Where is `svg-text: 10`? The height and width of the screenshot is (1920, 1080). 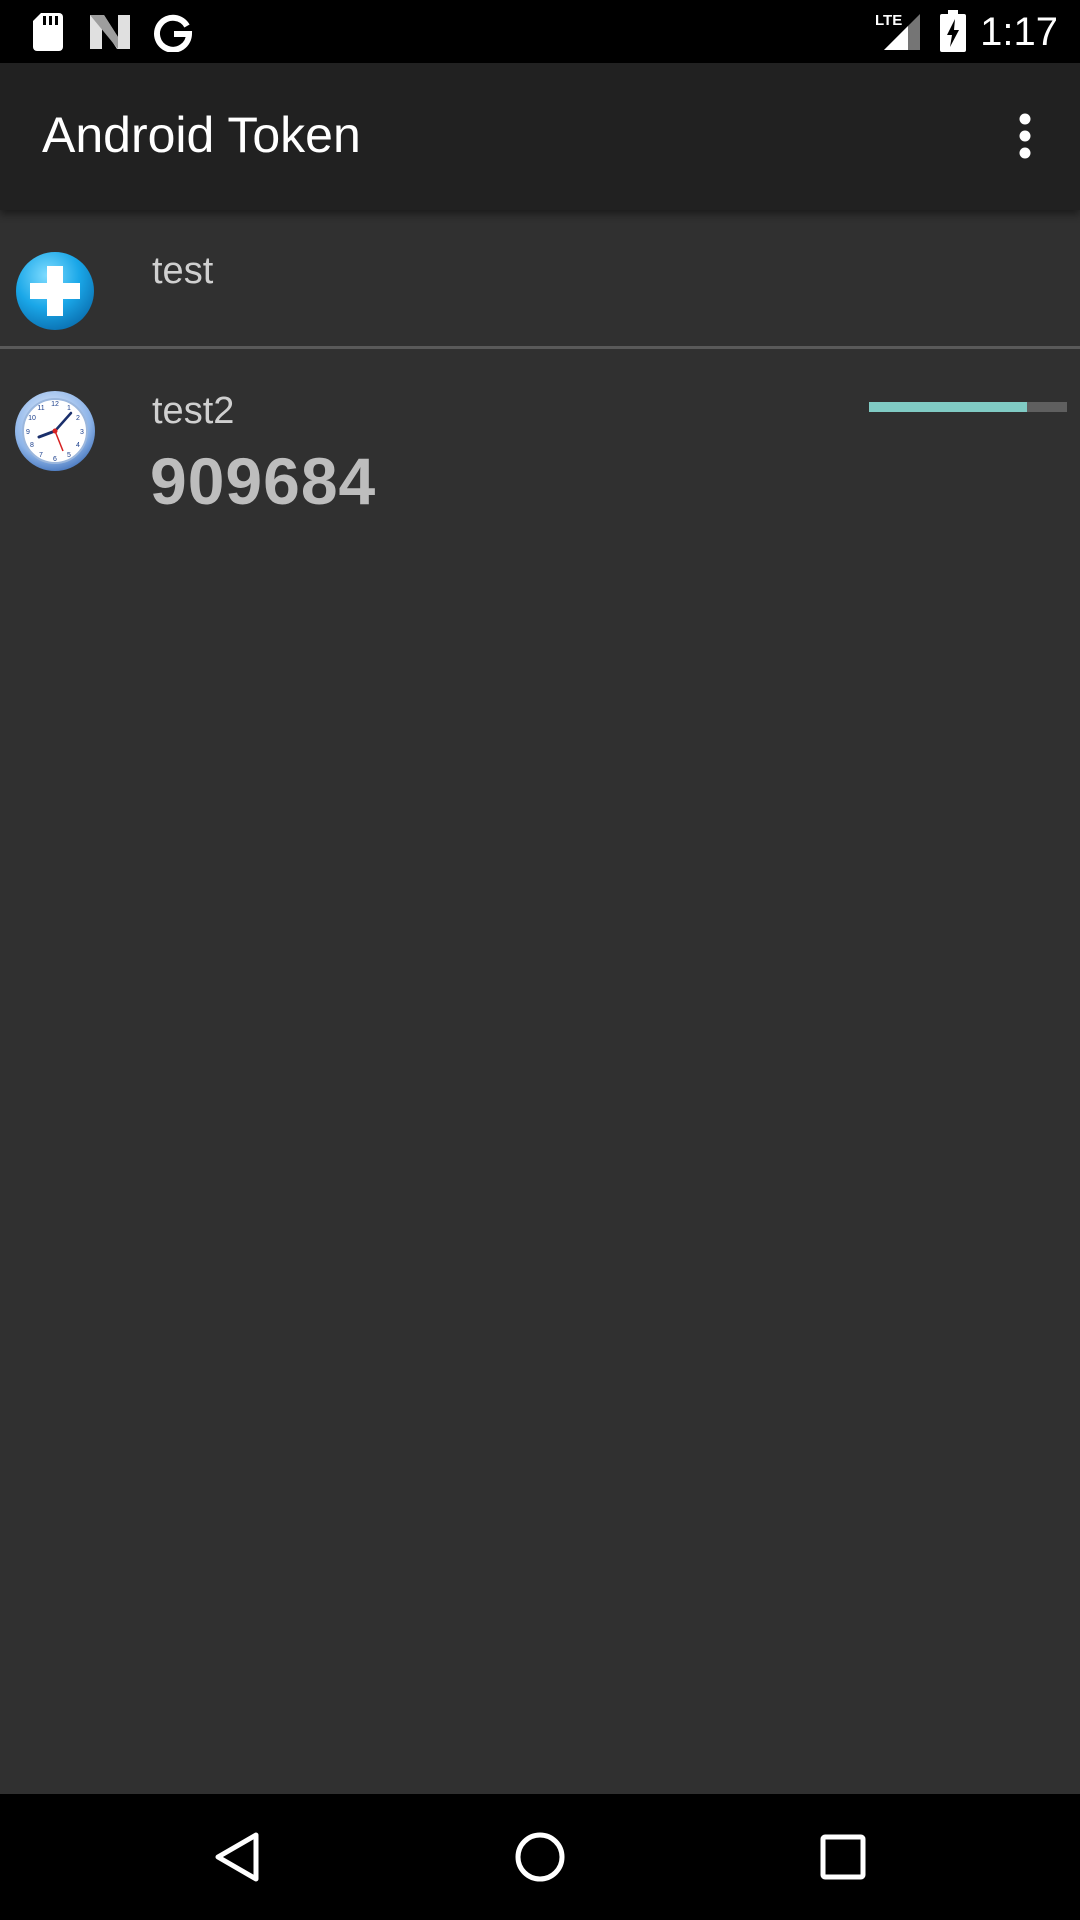 svg-text: 10 is located at coordinates (32, 418).